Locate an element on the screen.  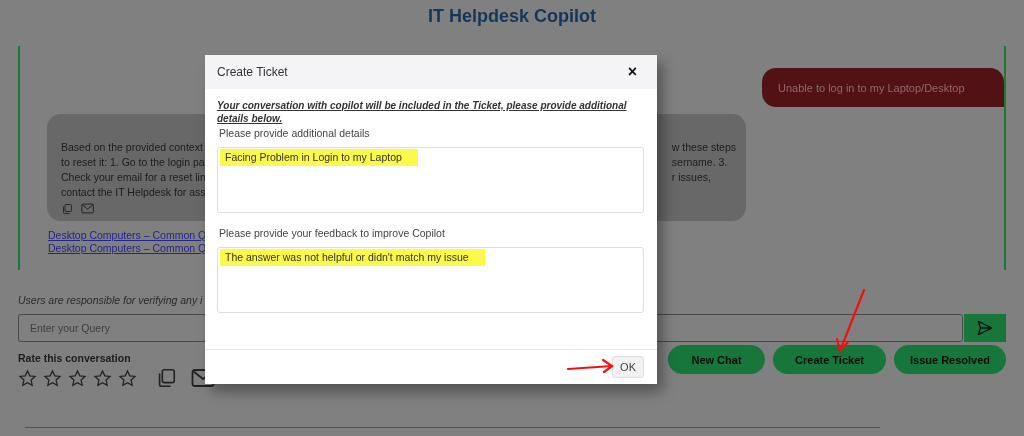
text-area: Facing Problem in Login to my Laptop is located at coordinates (430, 180).